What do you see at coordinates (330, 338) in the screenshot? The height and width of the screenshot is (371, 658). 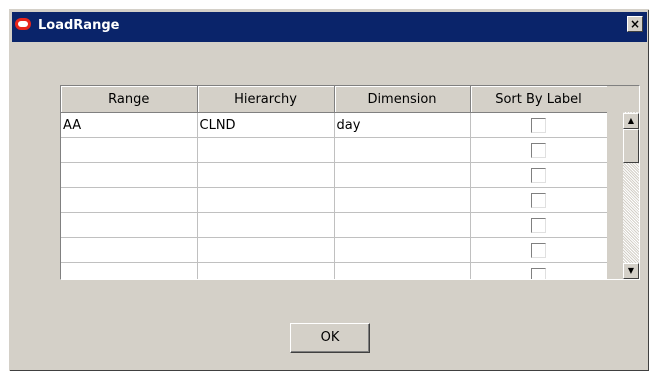 I see `ok-button: OK` at bounding box center [330, 338].